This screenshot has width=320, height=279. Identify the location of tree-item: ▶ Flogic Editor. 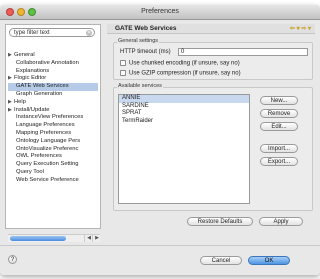
(53, 79).